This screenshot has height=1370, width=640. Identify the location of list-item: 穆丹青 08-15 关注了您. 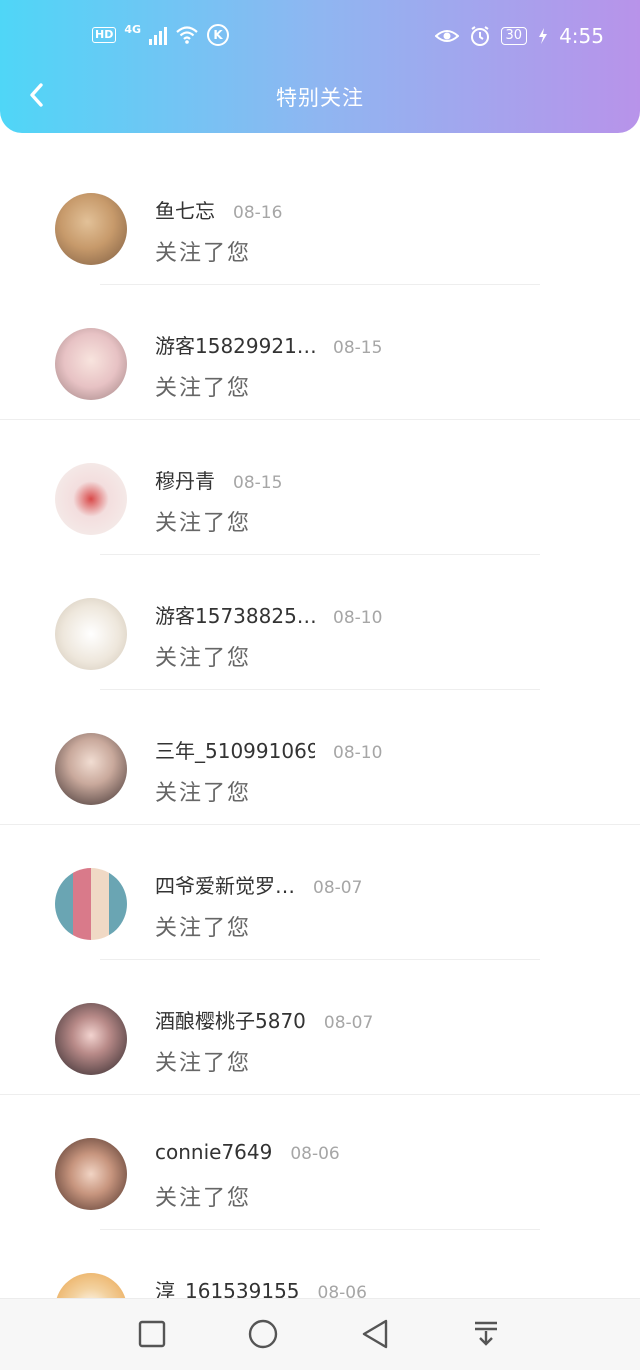
(320, 487).